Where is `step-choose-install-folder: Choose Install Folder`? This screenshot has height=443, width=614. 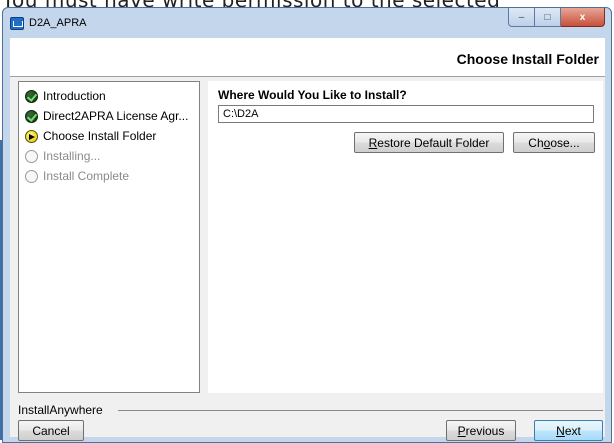
step-choose-install-folder: Choose Install Folder is located at coordinates (90, 136).